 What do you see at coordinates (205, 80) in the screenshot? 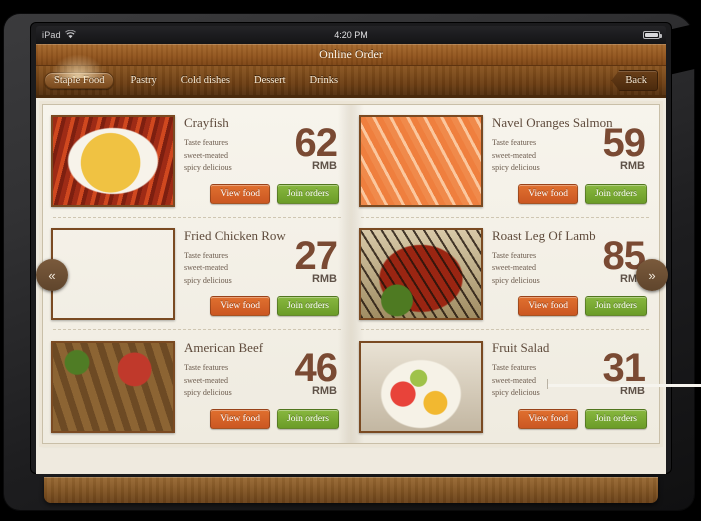
I see `tab-cold-dishes: Cold dishes` at bounding box center [205, 80].